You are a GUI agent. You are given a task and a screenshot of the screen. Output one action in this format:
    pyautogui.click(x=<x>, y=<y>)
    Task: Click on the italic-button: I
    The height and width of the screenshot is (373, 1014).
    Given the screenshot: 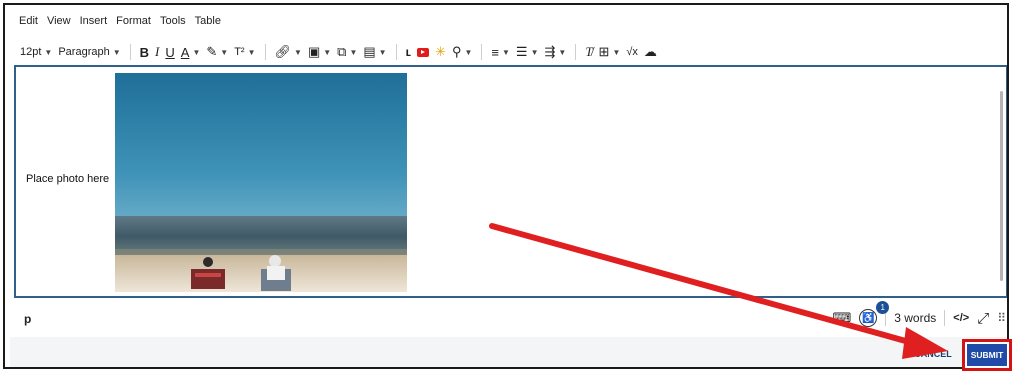 What is the action you would take?
    pyautogui.click(x=157, y=52)
    